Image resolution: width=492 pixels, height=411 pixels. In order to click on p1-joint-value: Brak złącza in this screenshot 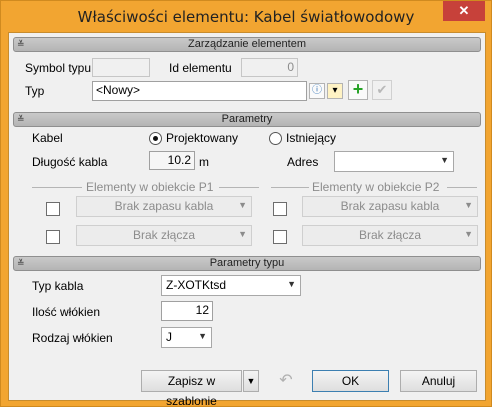, I will do `click(164, 235)`.